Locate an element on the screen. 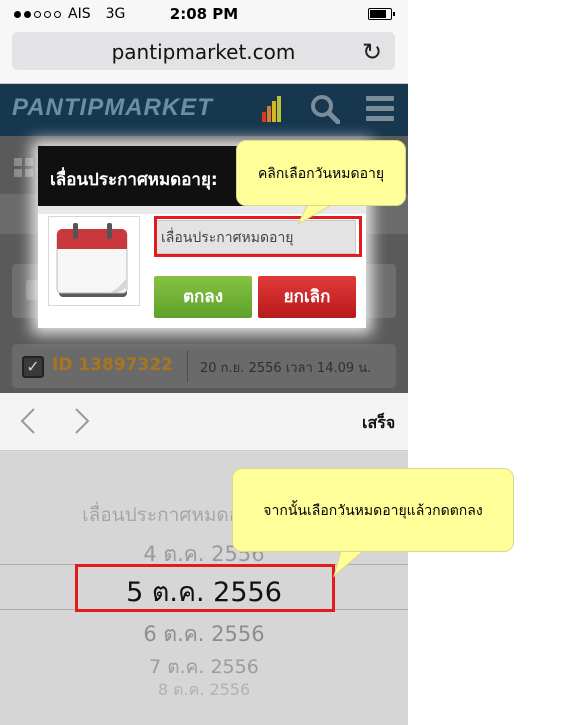  browser-toolbar: pantipmarket.com ↻ is located at coordinates (204, 56).